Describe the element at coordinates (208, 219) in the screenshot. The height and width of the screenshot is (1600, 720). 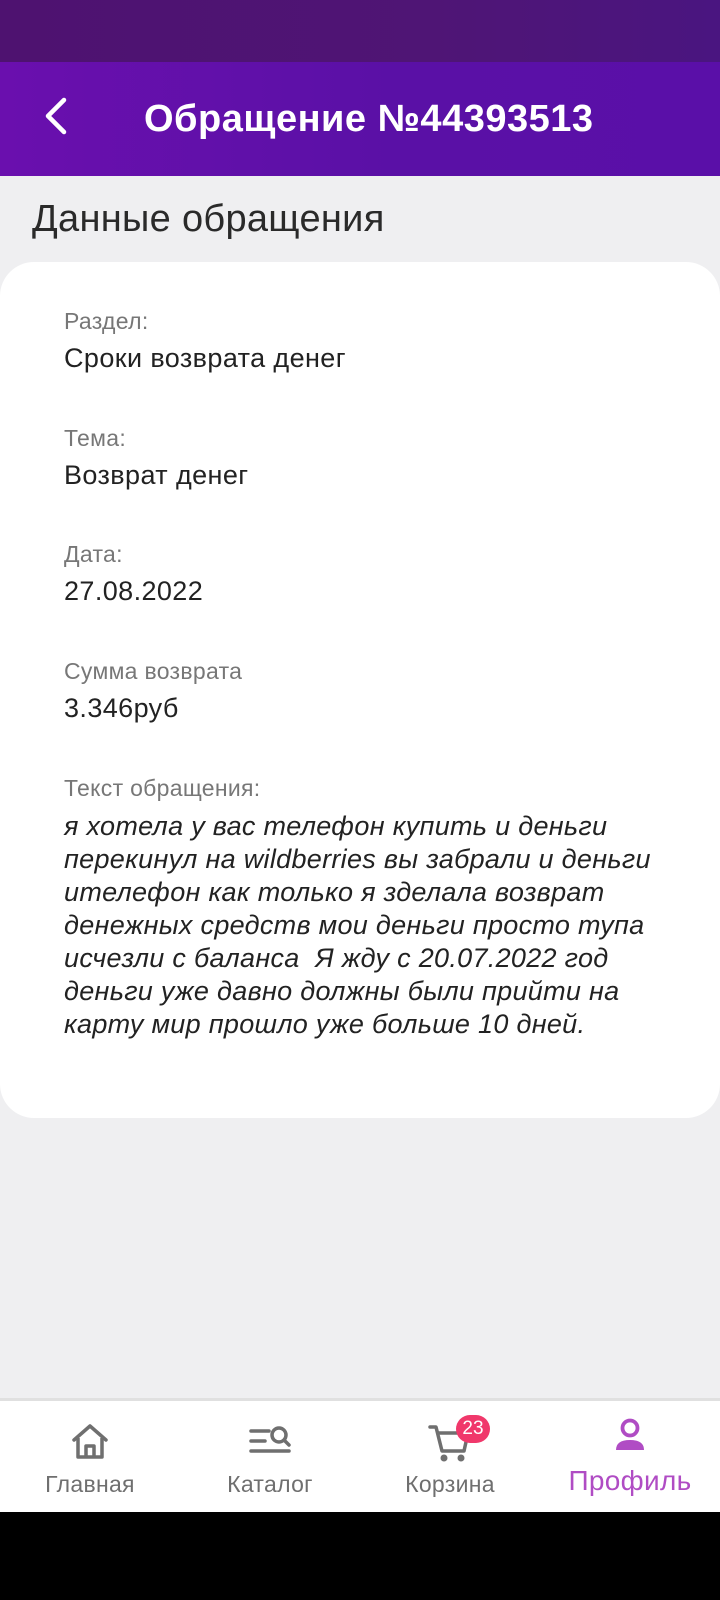
I see `section-title: Данные обращения` at that location.